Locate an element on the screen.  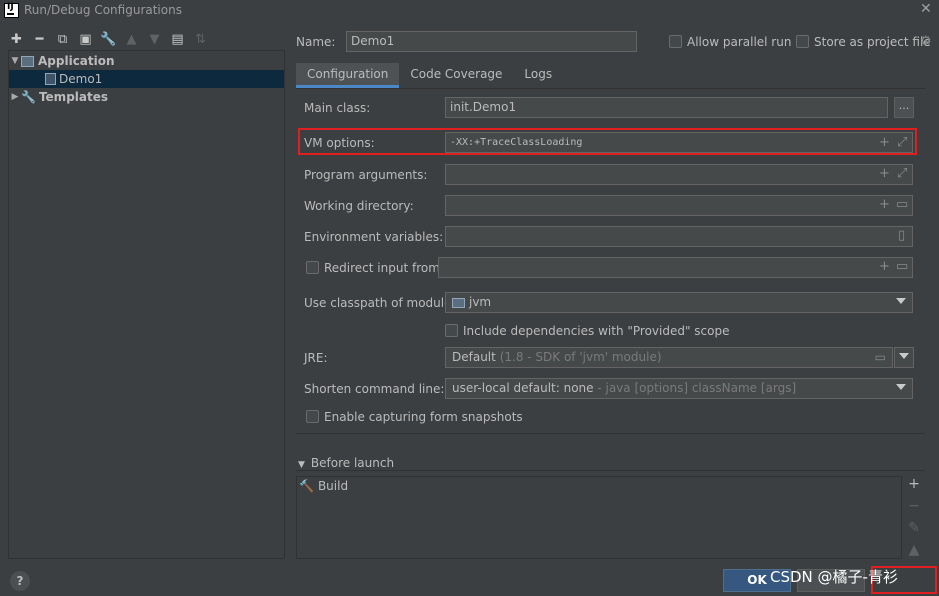
sort-icon: ⇅ is located at coordinates (200, 39).